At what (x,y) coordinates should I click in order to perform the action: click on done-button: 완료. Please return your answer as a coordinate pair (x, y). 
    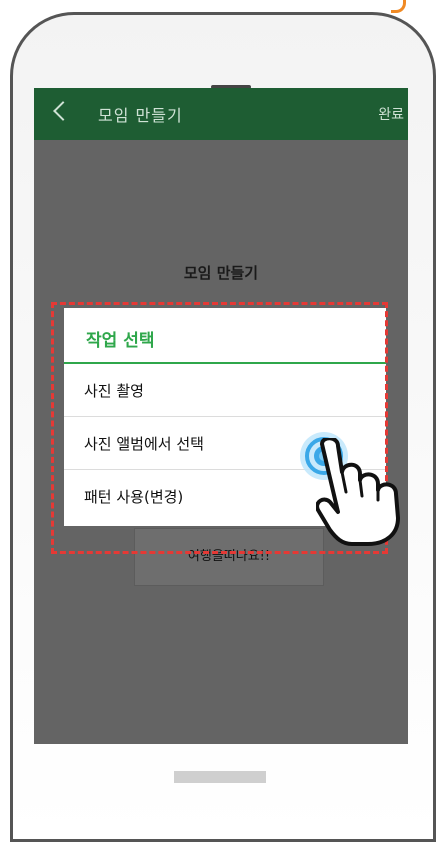
    Looking at the image, I should click on (391, 114).